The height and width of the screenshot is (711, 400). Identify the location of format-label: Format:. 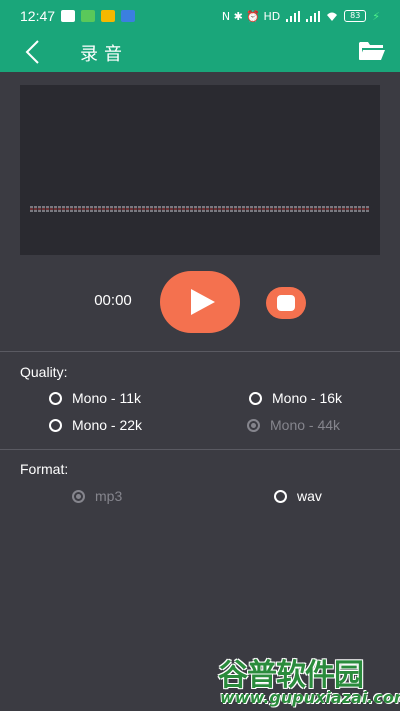
(44, 469).